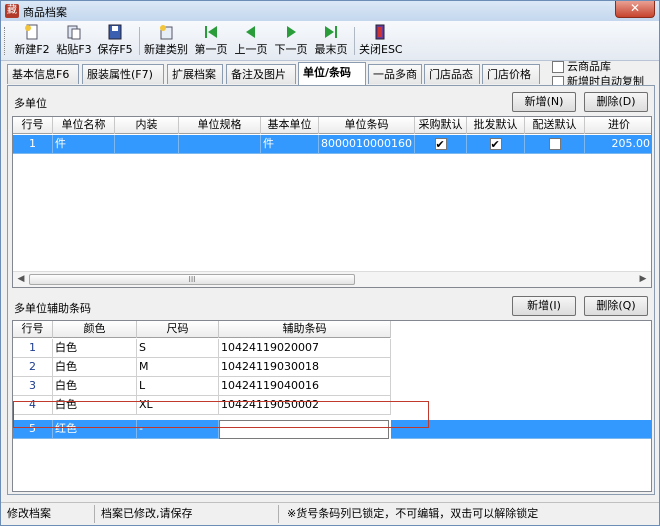 This screenshot has width=660, height=526. Describe the element at coordinates (305, 367) in the screenshot. I see `aux-barcode-cell: 10424119030018` at that location.